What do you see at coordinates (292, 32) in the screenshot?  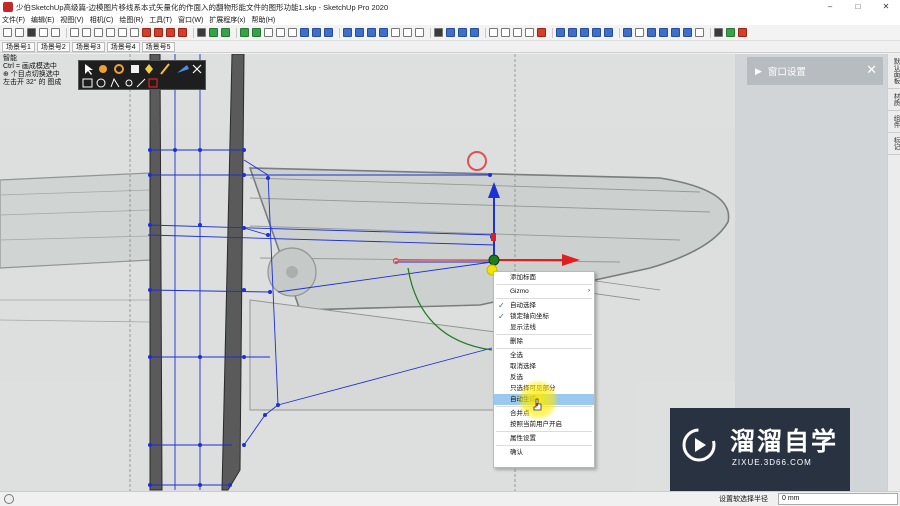 I see `flip-icon` at bounding box center [292, 32].